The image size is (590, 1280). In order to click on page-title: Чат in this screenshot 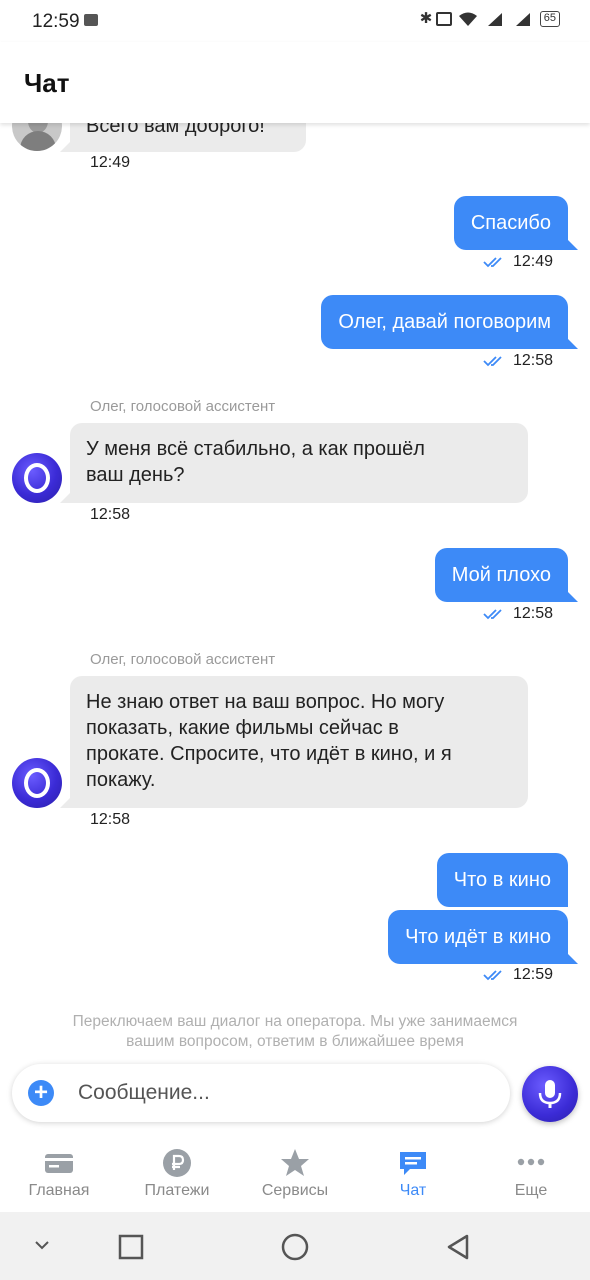, I will do `click(47, 83)`.